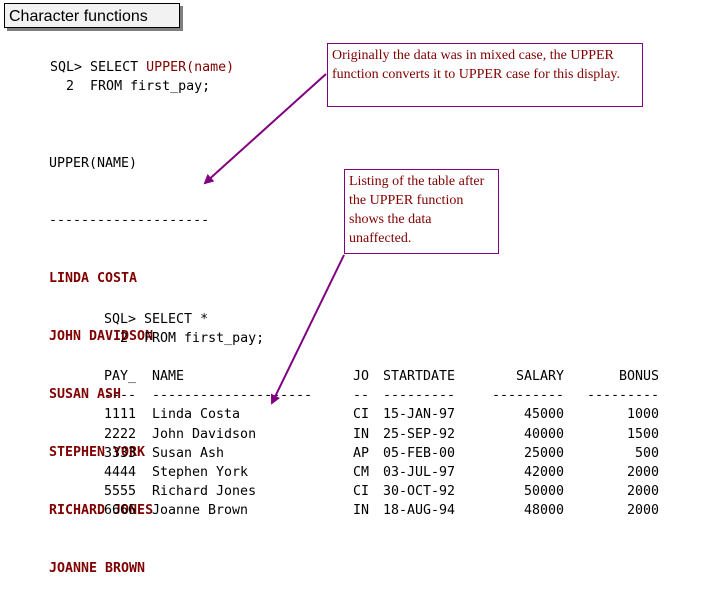 The image size is (720, 597). I want to click on result-row: JOANNE BROWN, so click(97, 568).